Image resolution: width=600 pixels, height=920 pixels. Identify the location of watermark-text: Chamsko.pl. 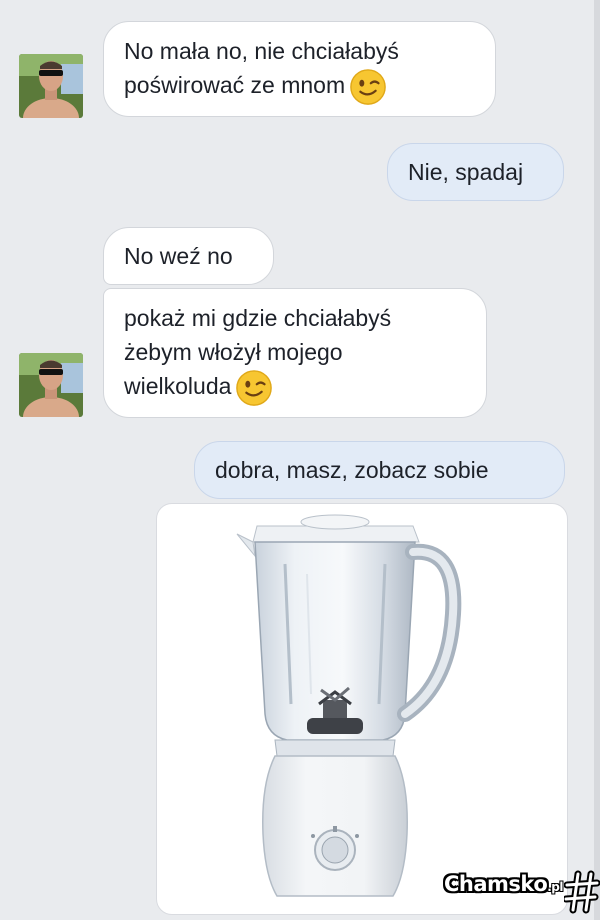
(504, 884).